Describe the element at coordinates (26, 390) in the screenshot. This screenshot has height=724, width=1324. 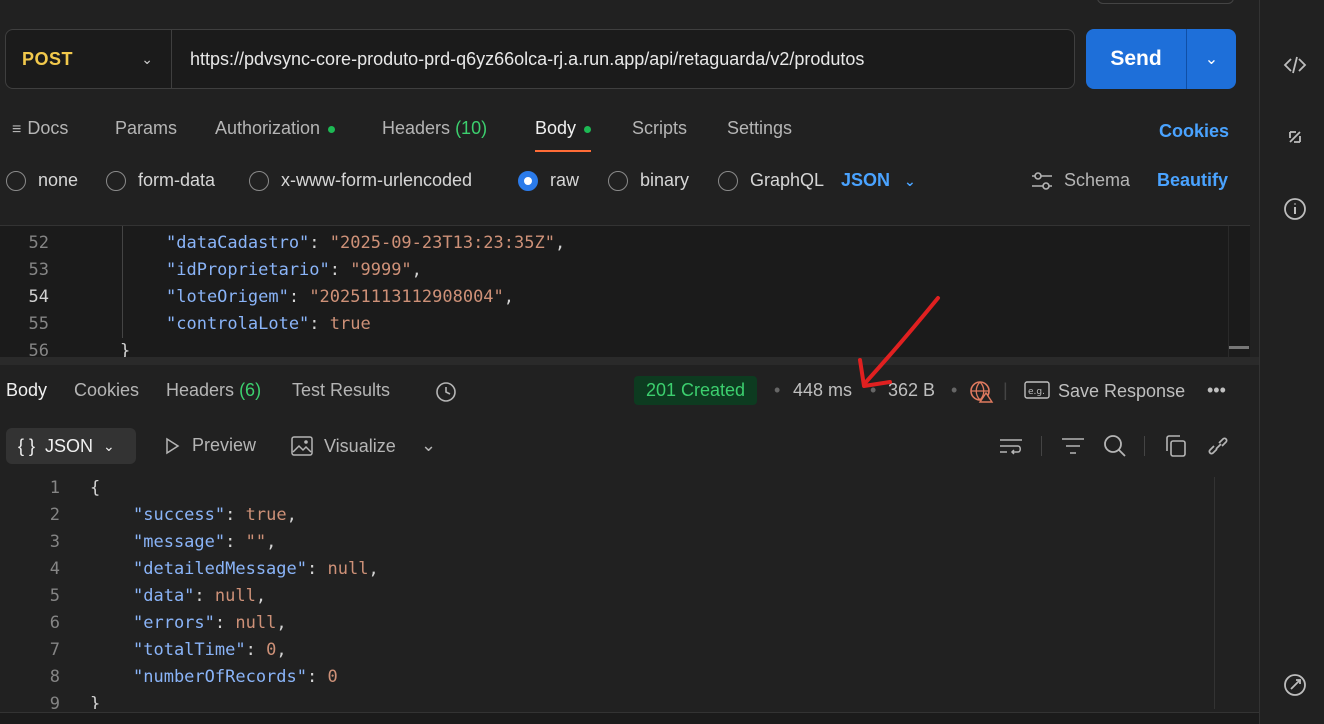
I see `response-tab-body: Body` at that location.